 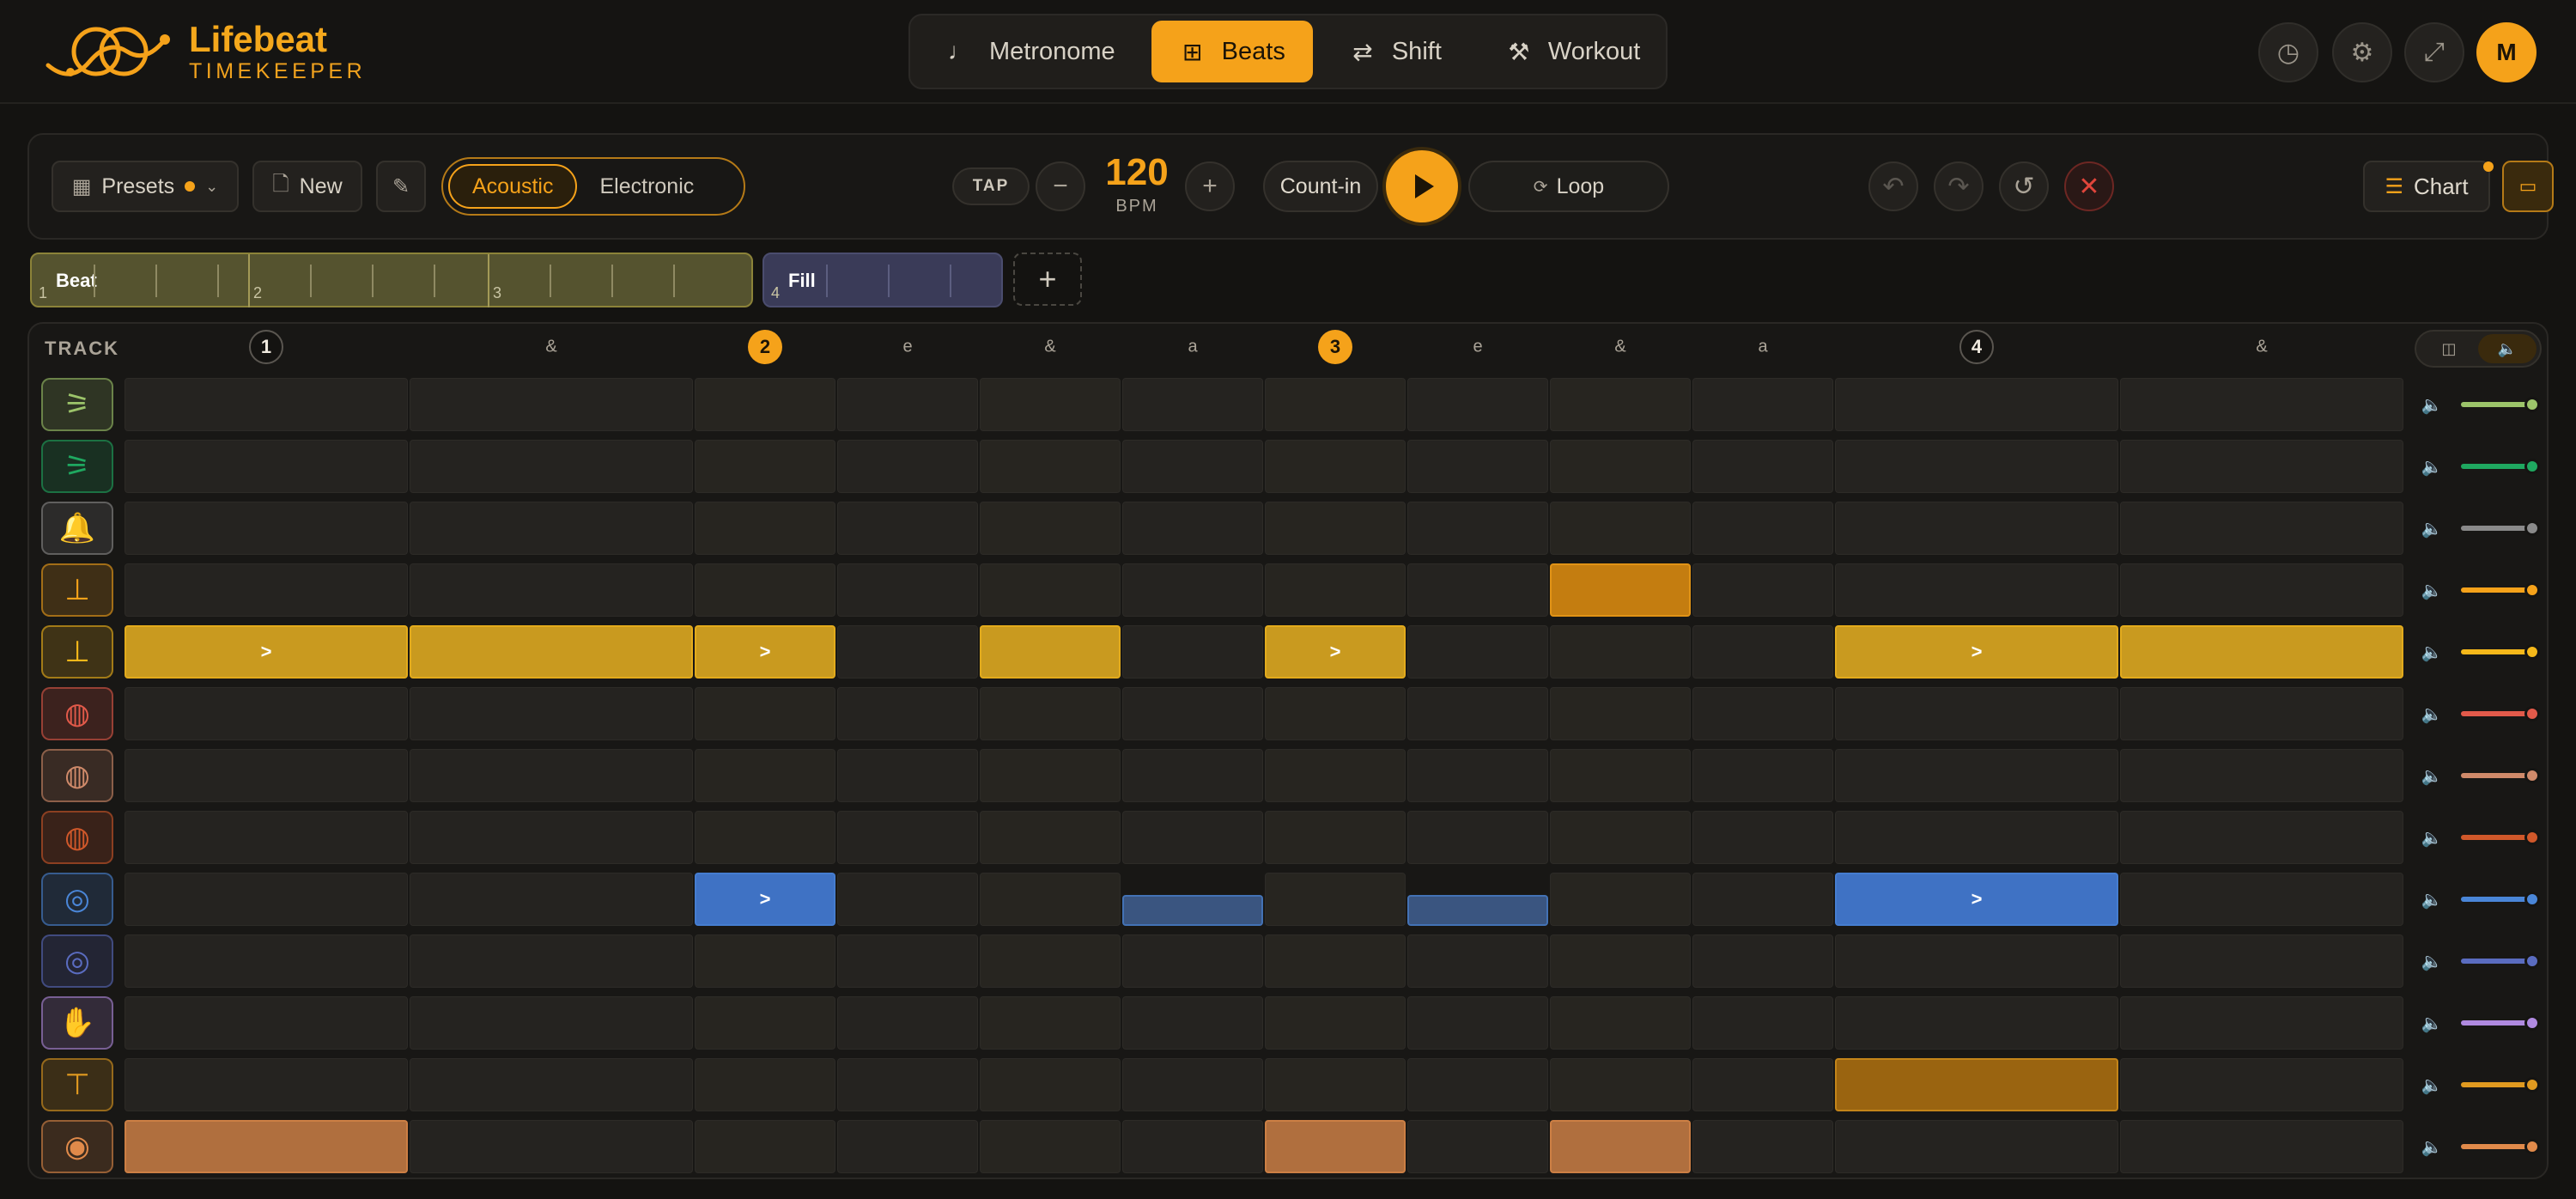 I want to click on nav-workout: ⚒ Workout, so click(x=1573, y=51).